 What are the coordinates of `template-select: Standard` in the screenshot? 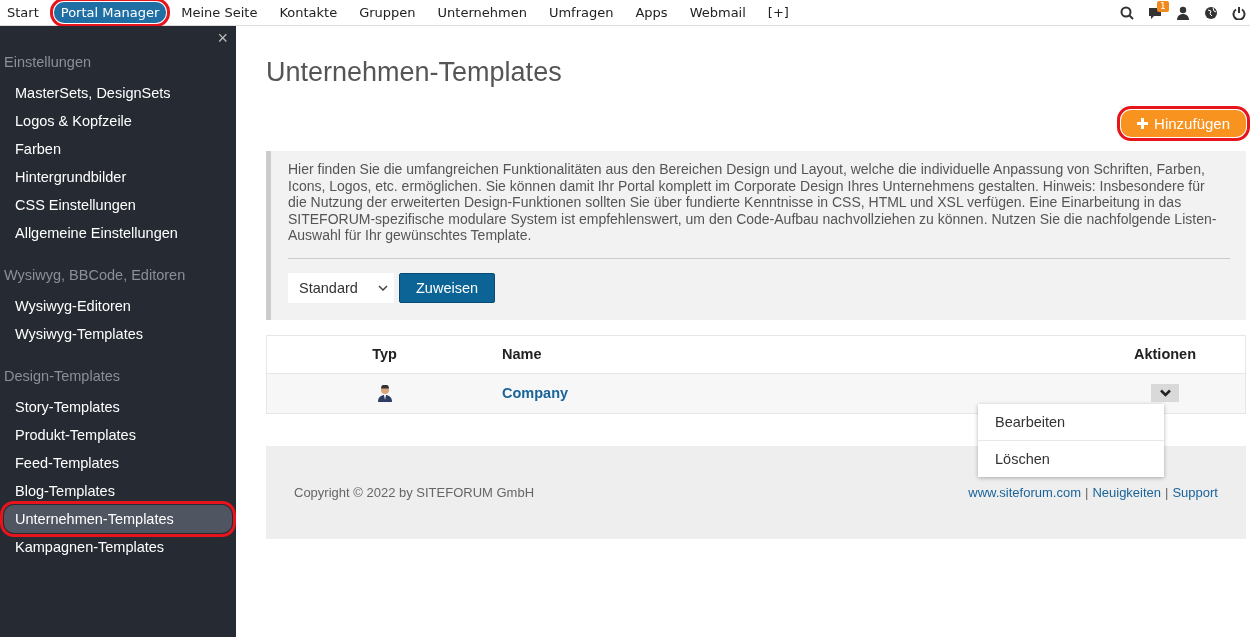 It's located at (341, 287).